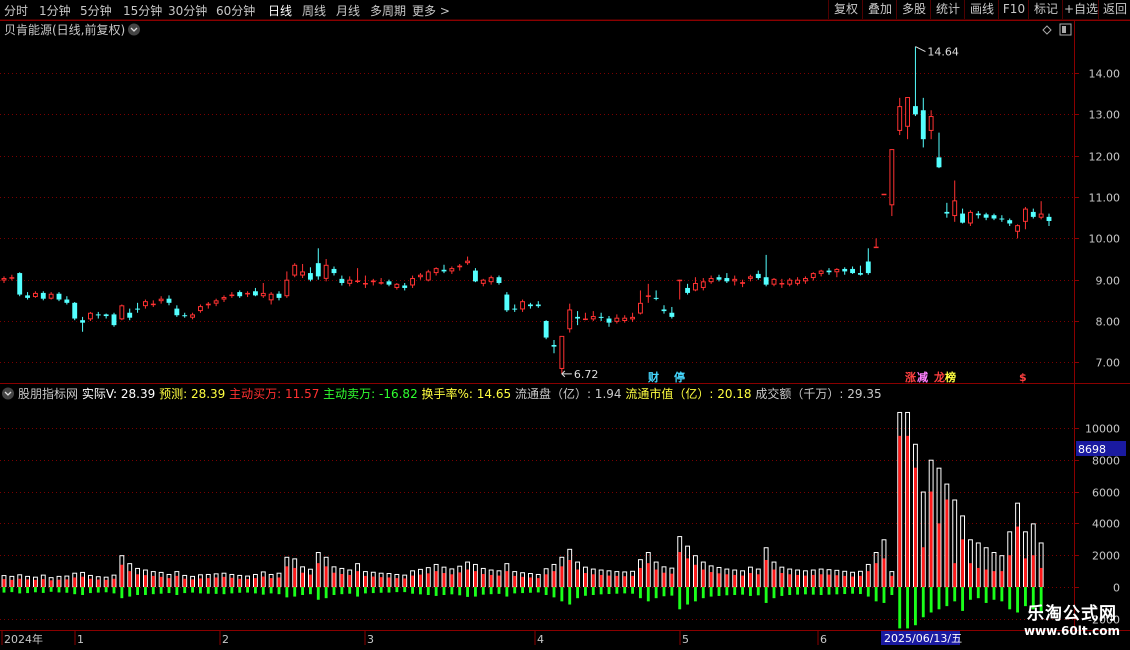 This screenshot has height=650, width=1130. Describe the element at coordinates (1047, 30) in the screenshot. I see `diamond-icon` at that location.